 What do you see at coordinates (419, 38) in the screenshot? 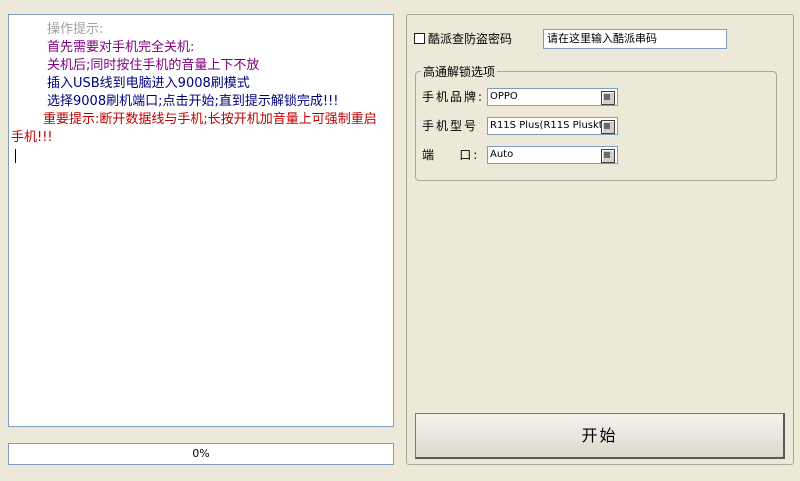
I see `kupai-checkbox` at bounding box center [419, 38].